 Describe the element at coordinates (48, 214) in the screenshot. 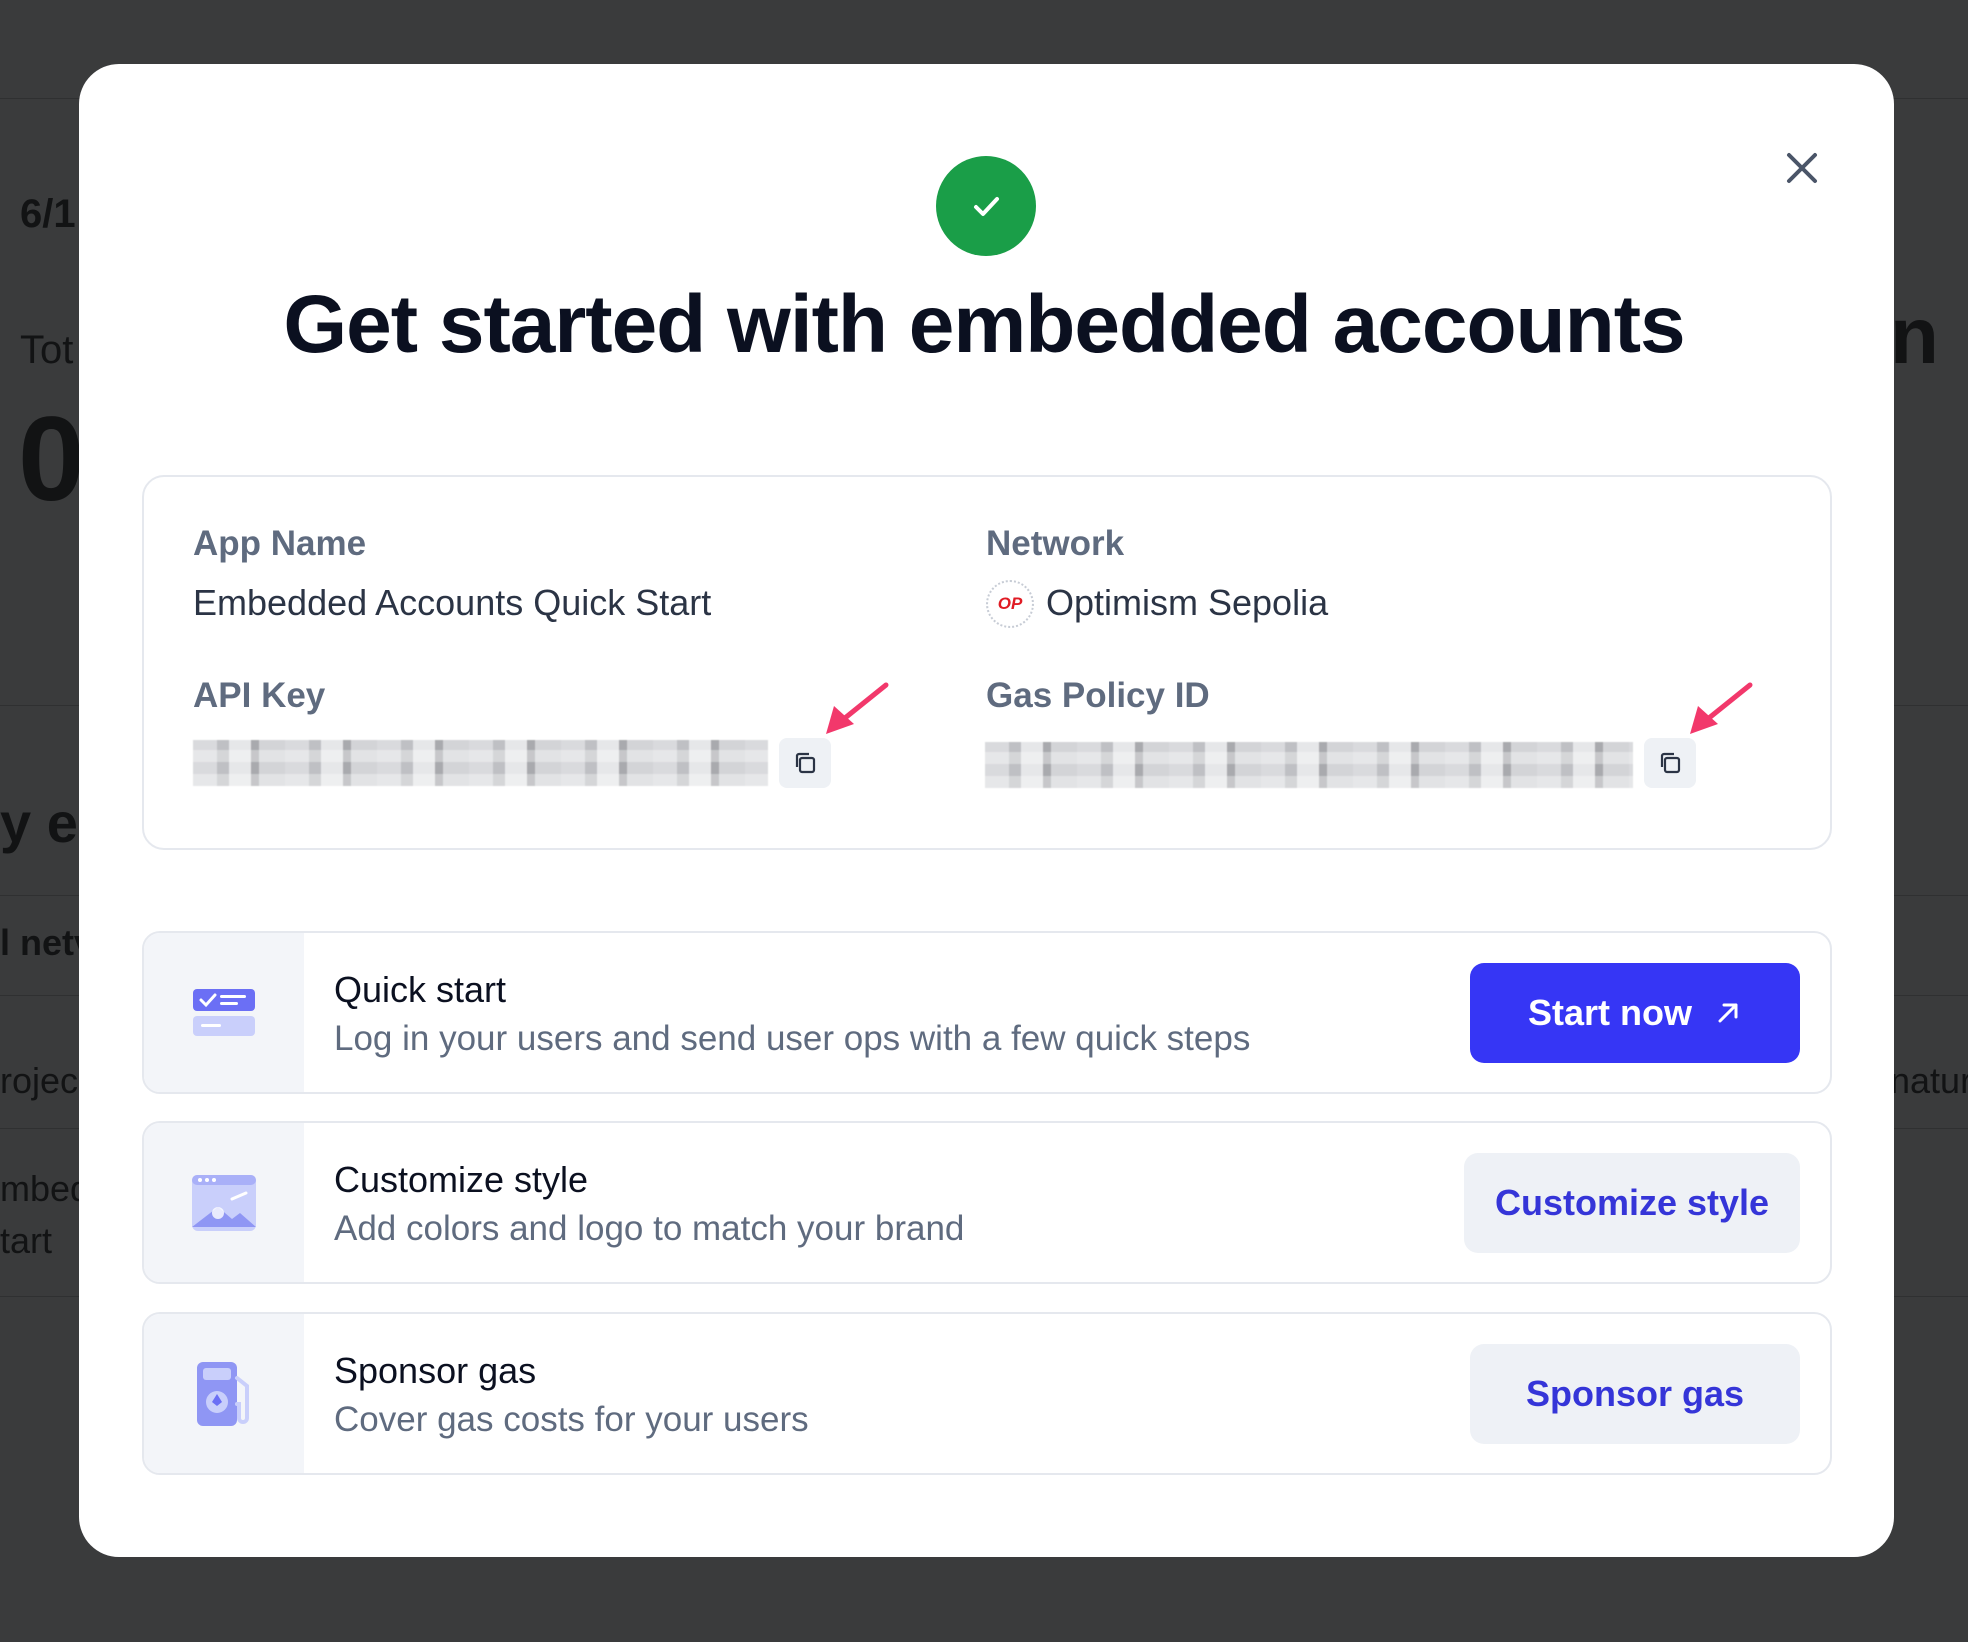

I see `bg-date-fragment: 6/1` at that location.